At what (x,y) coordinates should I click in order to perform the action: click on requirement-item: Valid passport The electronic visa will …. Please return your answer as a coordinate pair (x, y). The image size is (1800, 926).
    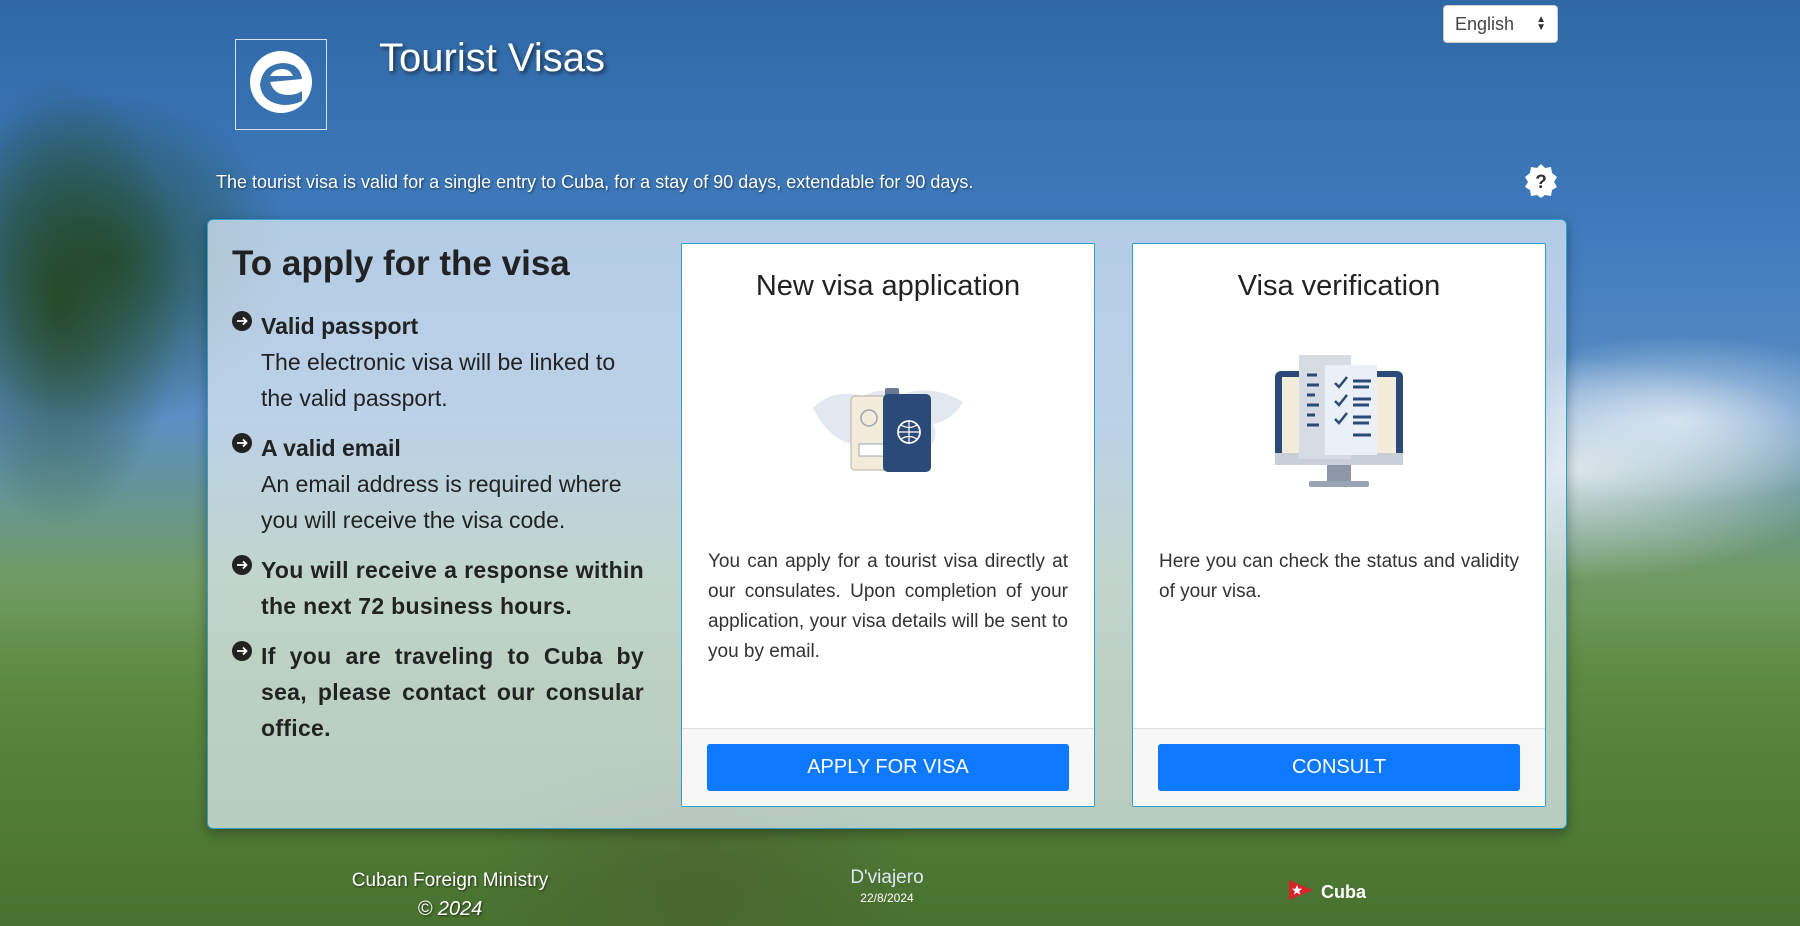
    Looking at the image, I should click on (438, 362).